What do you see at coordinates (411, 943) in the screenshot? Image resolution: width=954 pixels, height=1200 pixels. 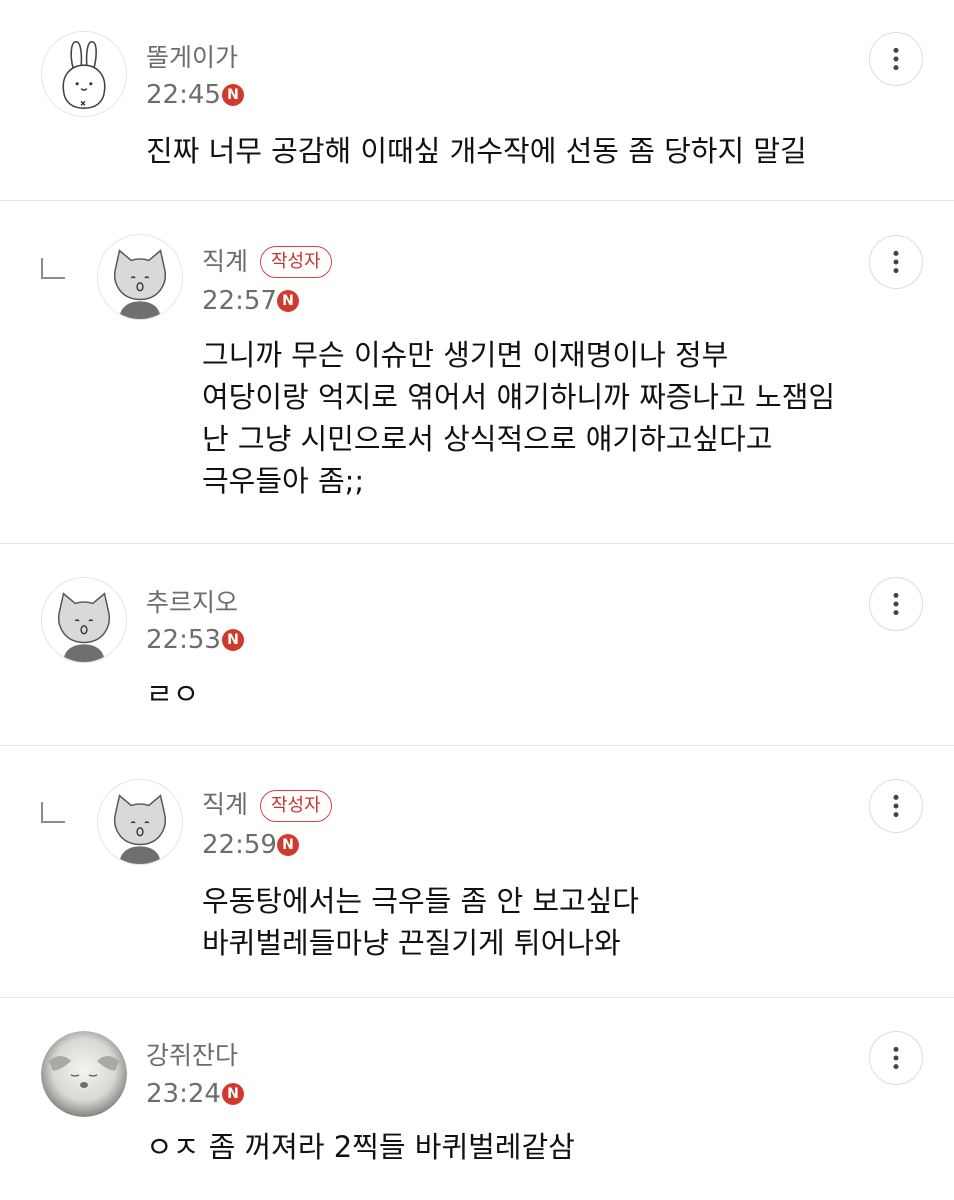 I see `comment-body-line: 바퀴벌레들마냥 끈질기게 튀어나와` at bounding box center [411, 943].